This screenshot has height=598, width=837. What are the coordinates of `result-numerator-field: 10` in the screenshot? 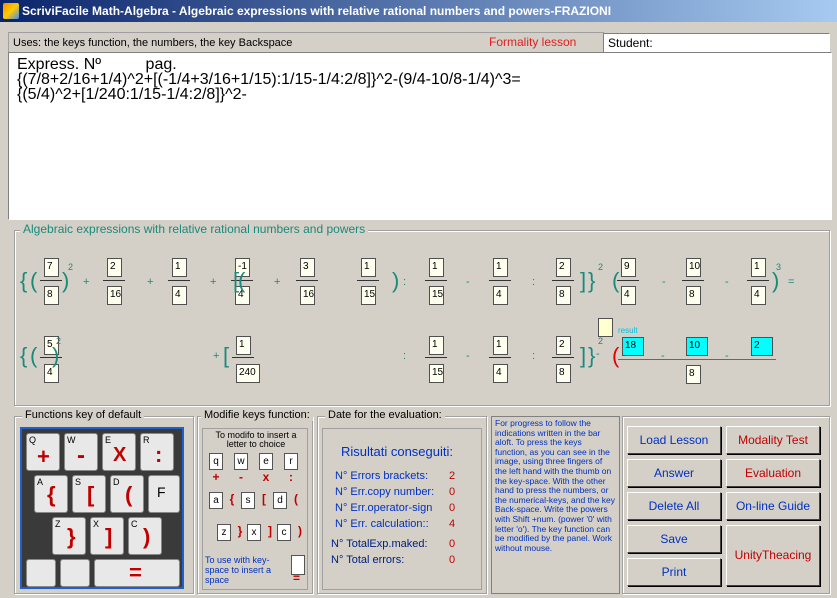 It's located at (697, 346).